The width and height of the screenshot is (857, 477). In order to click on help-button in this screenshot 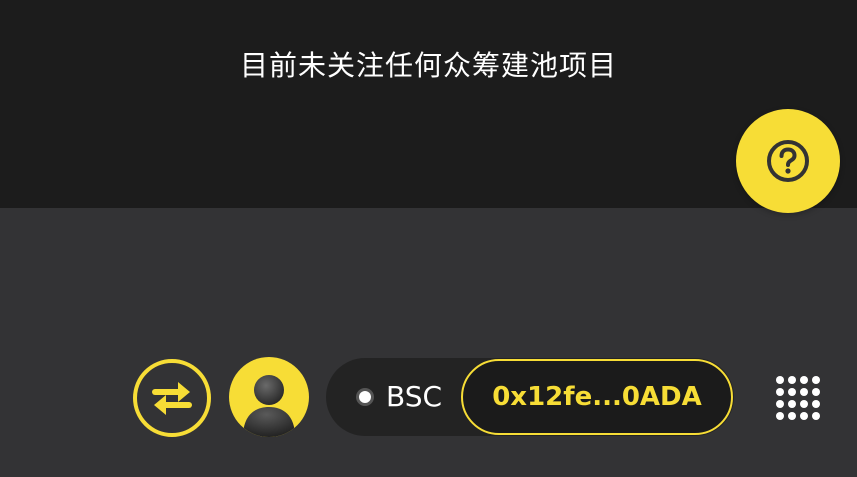, I will do `click(788, 161)`.